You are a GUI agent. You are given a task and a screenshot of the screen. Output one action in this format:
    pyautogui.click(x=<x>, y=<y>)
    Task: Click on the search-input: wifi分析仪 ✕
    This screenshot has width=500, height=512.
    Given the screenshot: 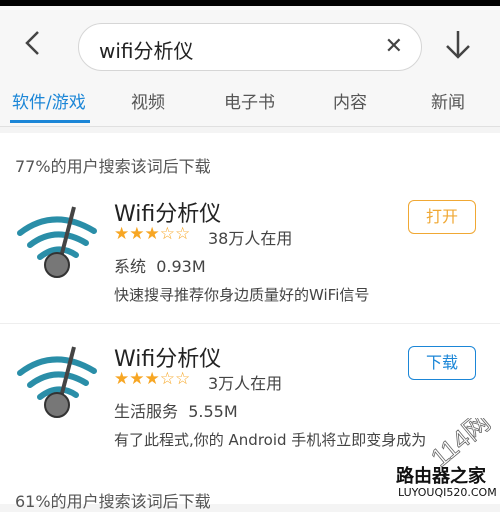 What is the action you would take?
    pyautogui.click(x=250, y=47)
    